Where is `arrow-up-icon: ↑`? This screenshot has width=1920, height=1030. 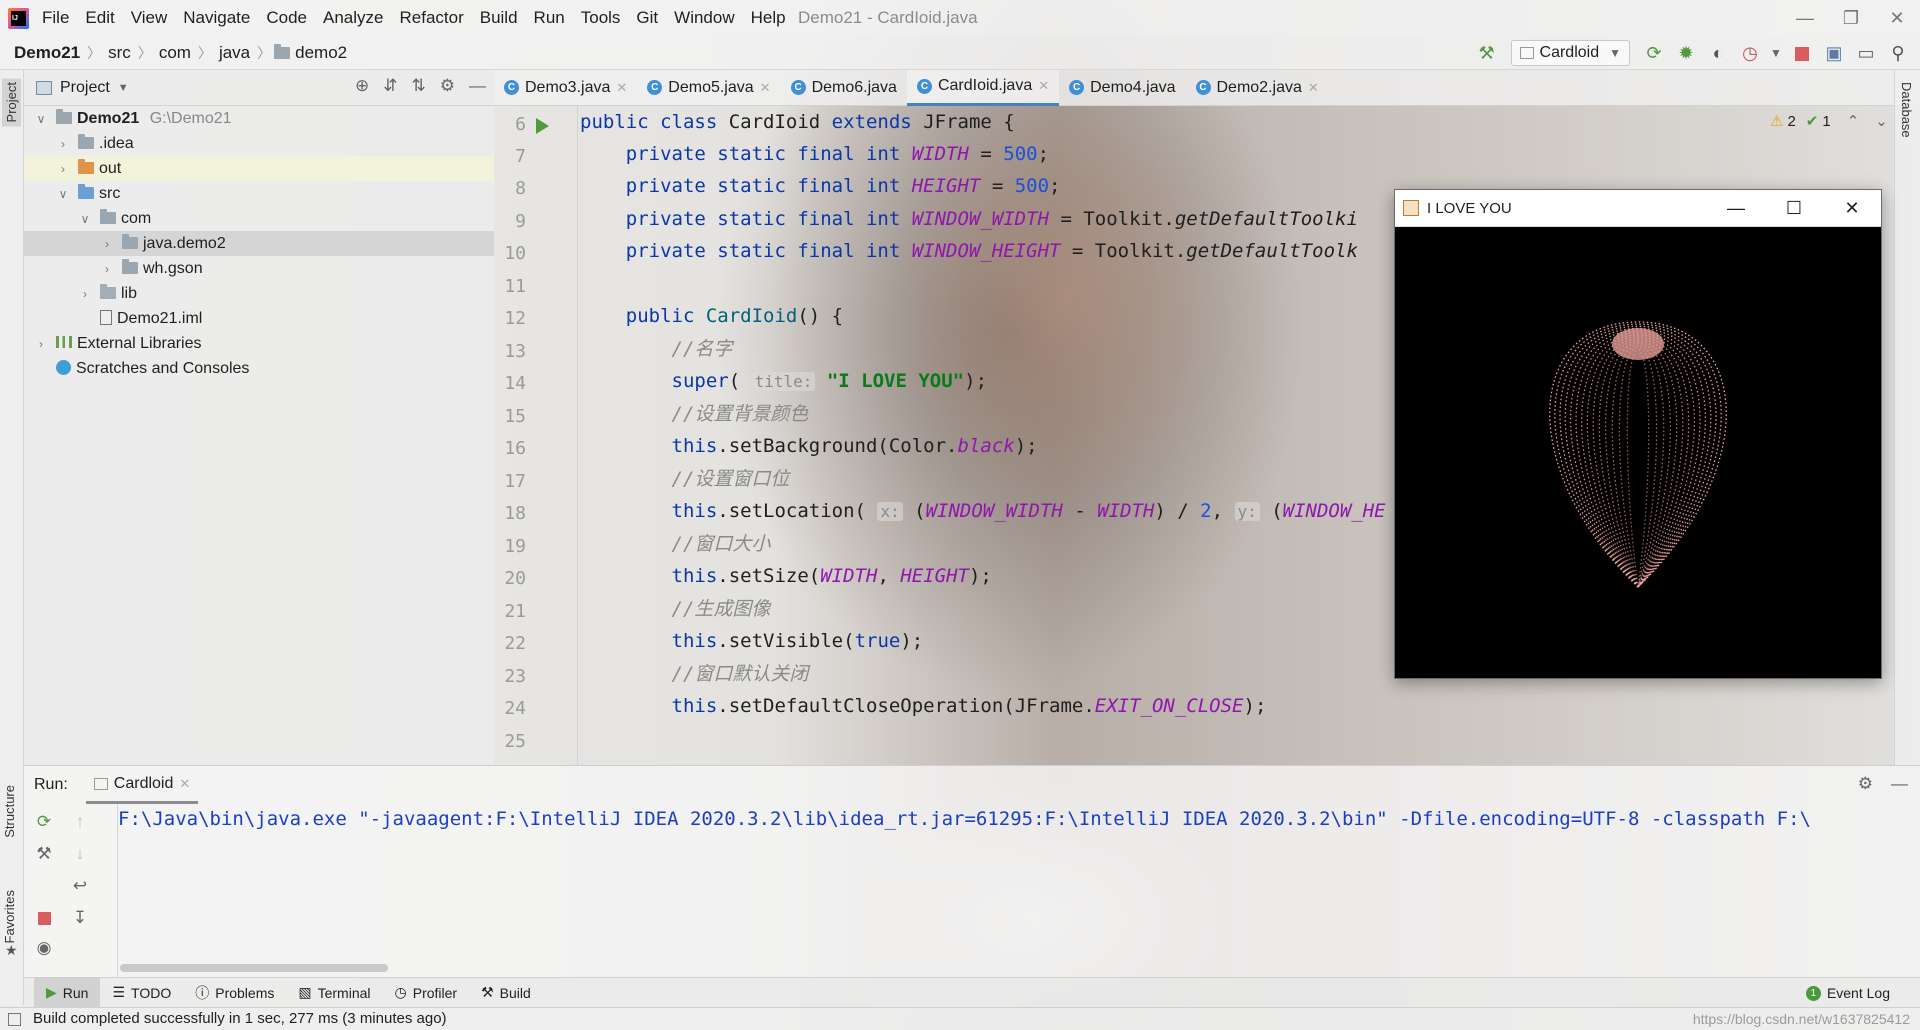 arrow-up-icon: ↑ is located at coordinates (80, 822).